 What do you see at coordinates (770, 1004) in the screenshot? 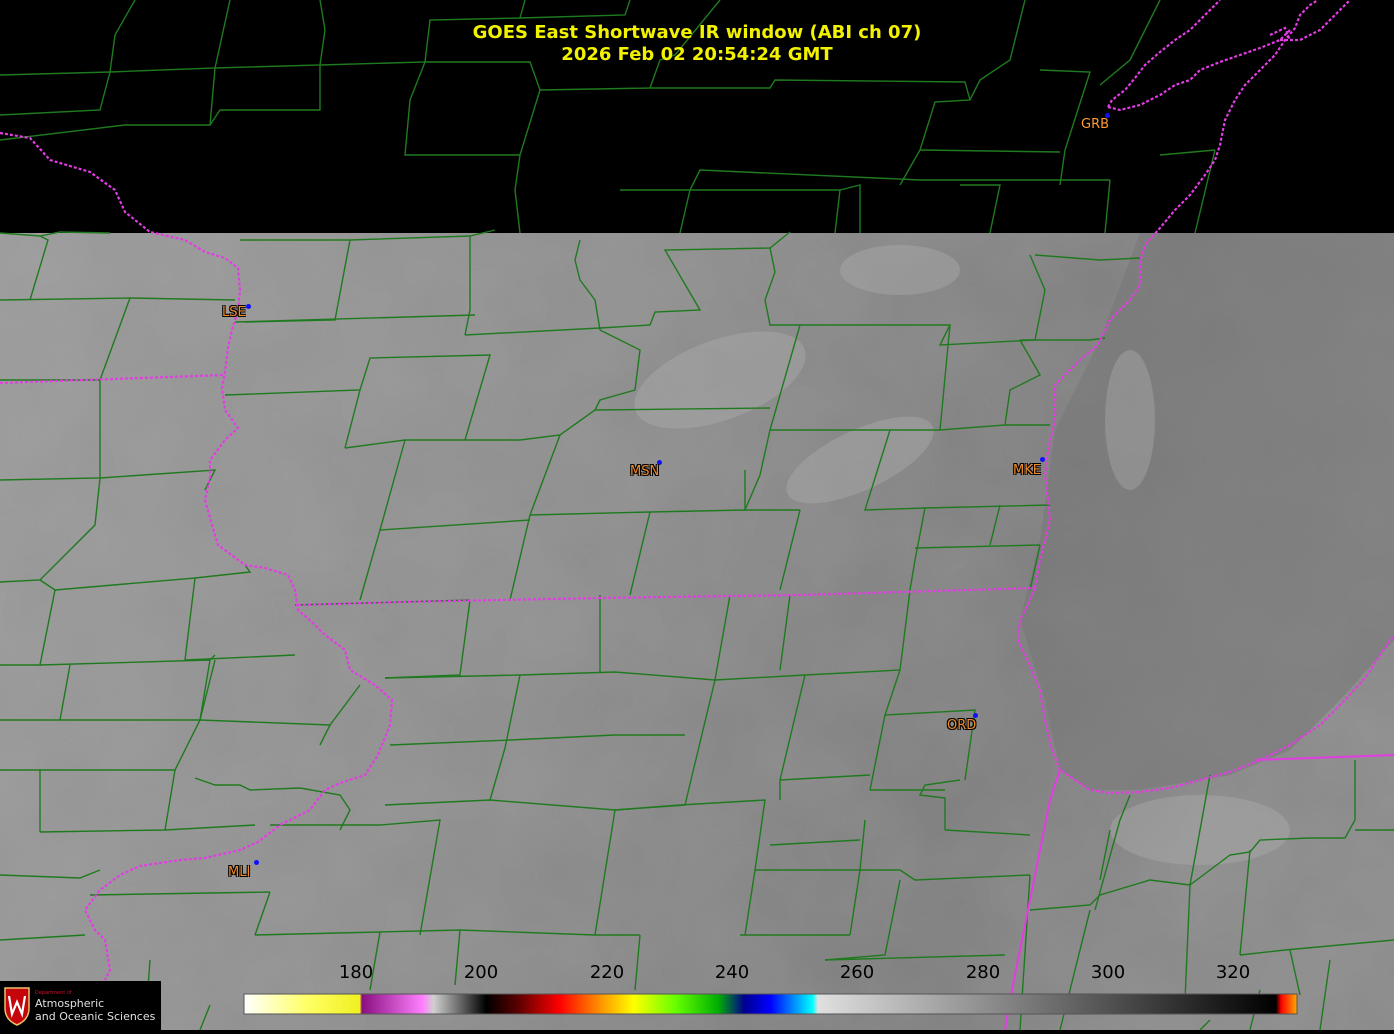
I see `colorbar-gradient` at bounding box center [770, 1004].